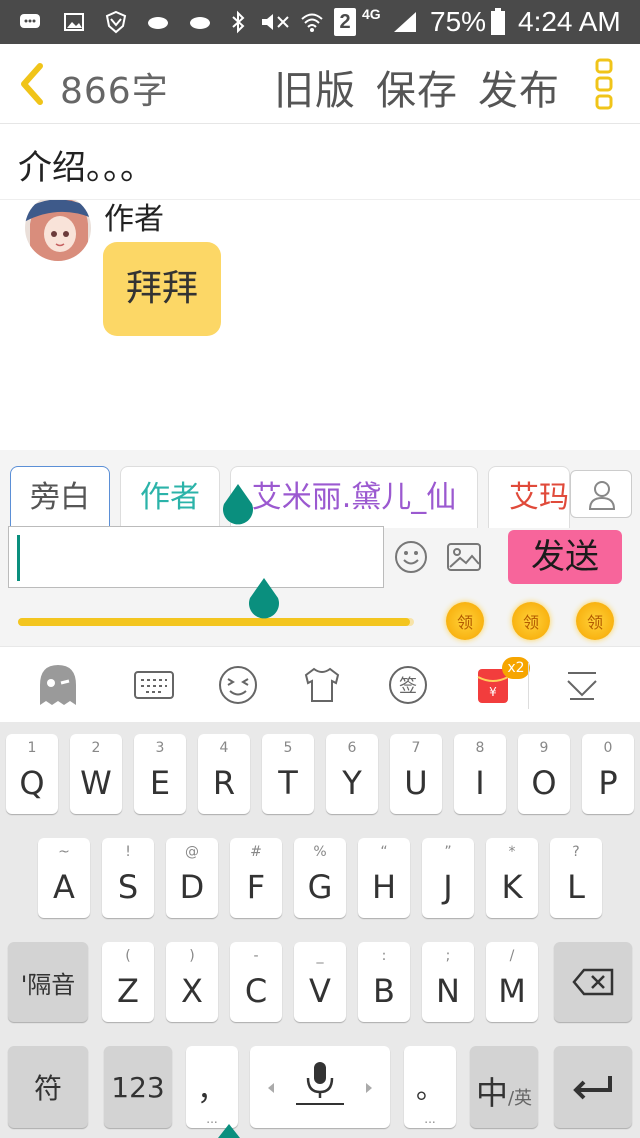 The width and height of the screenshot is (640, 1138). Describe the element at coordinates (352, 774) in the screenshot. I see `key-y: 6Y` at that location.